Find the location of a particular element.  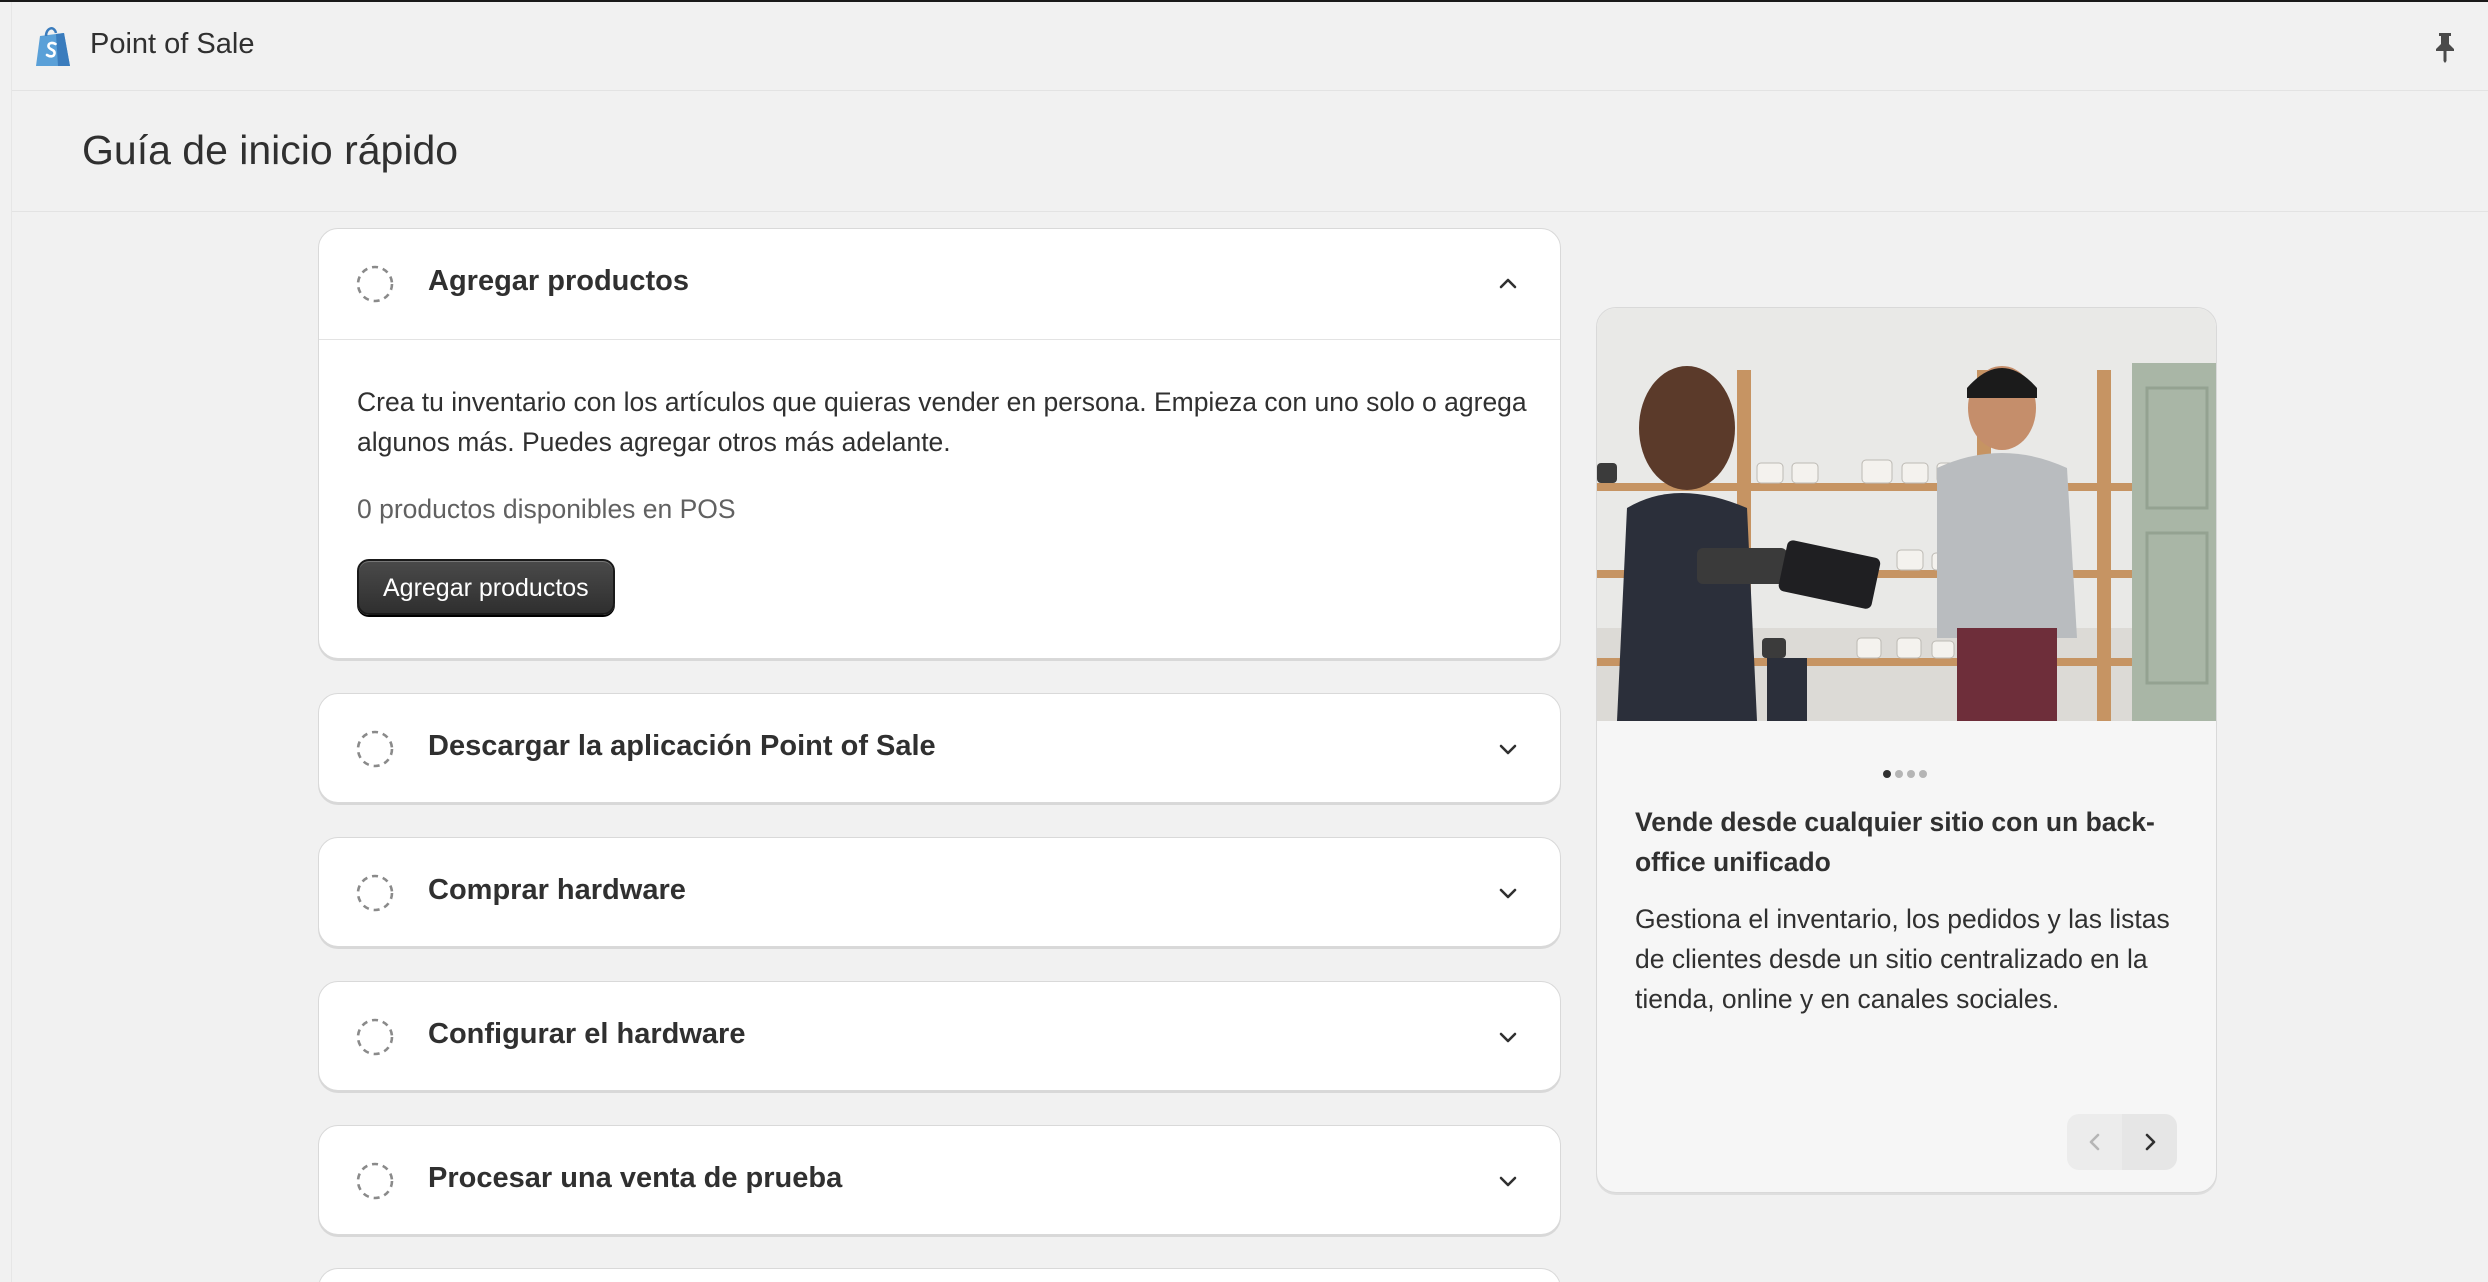

left-edge is located at coordinates (6, 642).